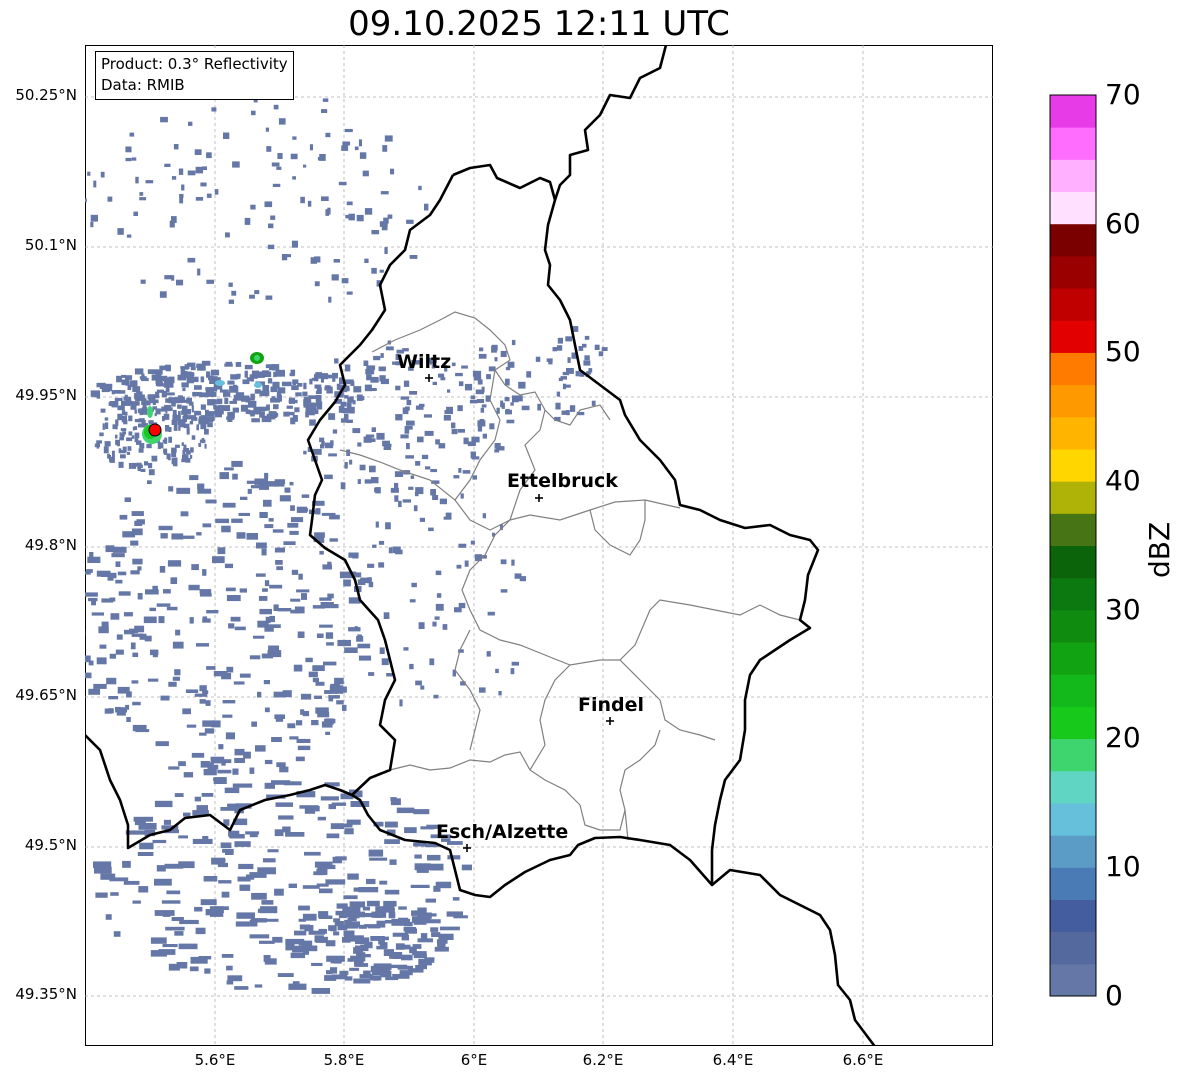  Describe the element at coordinates (611, 705) in the screenshot. I see `city-label-findel: Findel` at that location.